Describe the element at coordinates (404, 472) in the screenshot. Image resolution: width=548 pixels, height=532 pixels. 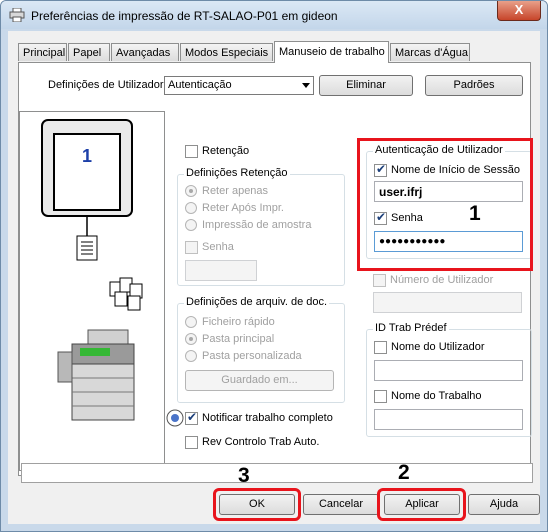
I see `annotation-step-2: 2` at that location.